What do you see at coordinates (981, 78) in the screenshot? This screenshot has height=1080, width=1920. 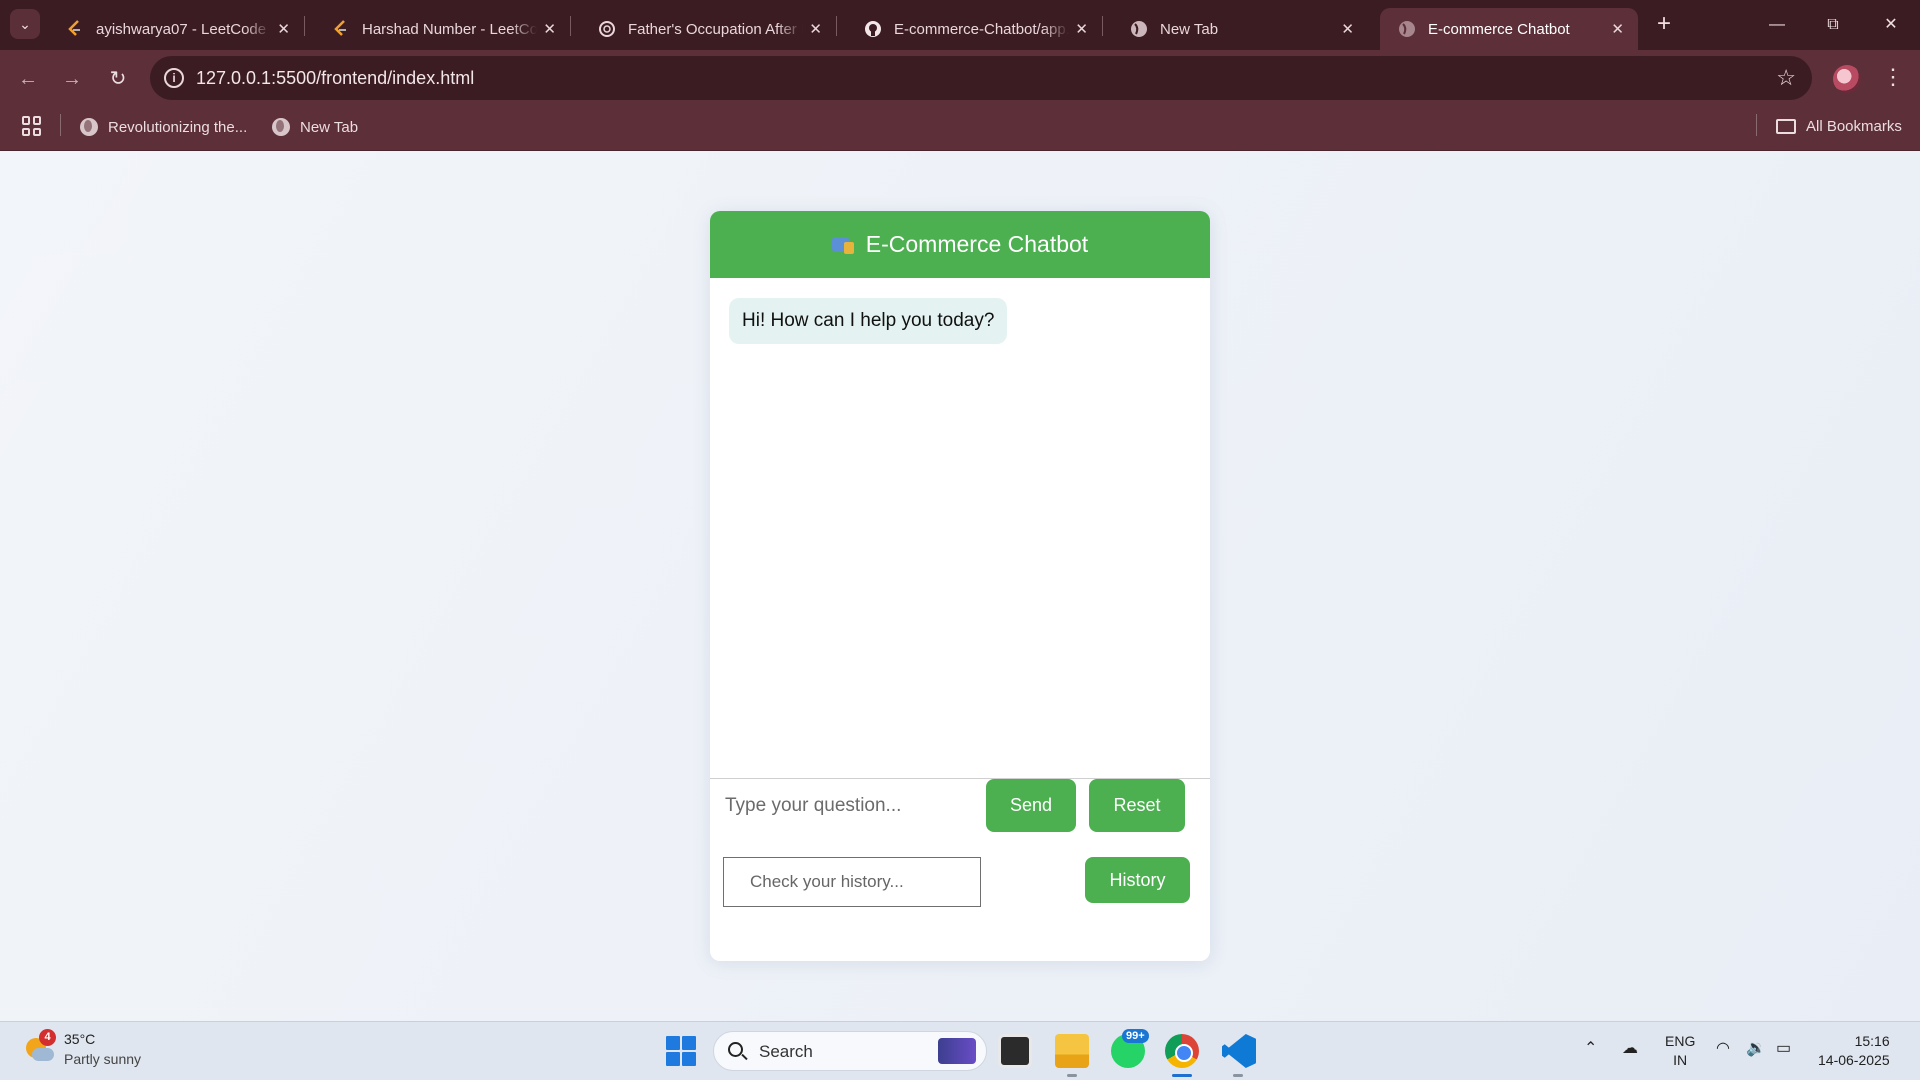 I see `address-bar: i 127.0.0.1:5500/frontend/index.html ☆` at bounding box center [981, 78].